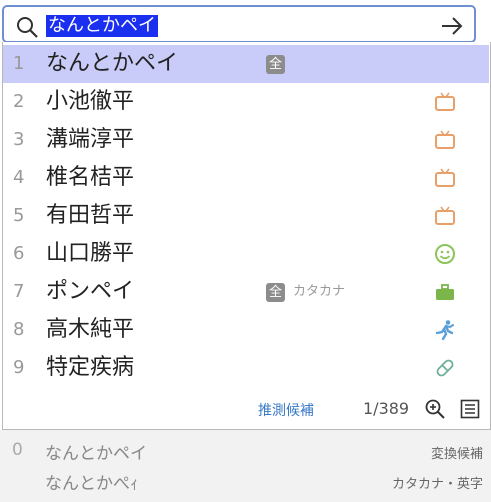 The image size is (491, 502). What do you see at coordinates (386, 408) in the screenshot?
I see `candidate-page-count: 1/389` at bounding box center [386, 408].